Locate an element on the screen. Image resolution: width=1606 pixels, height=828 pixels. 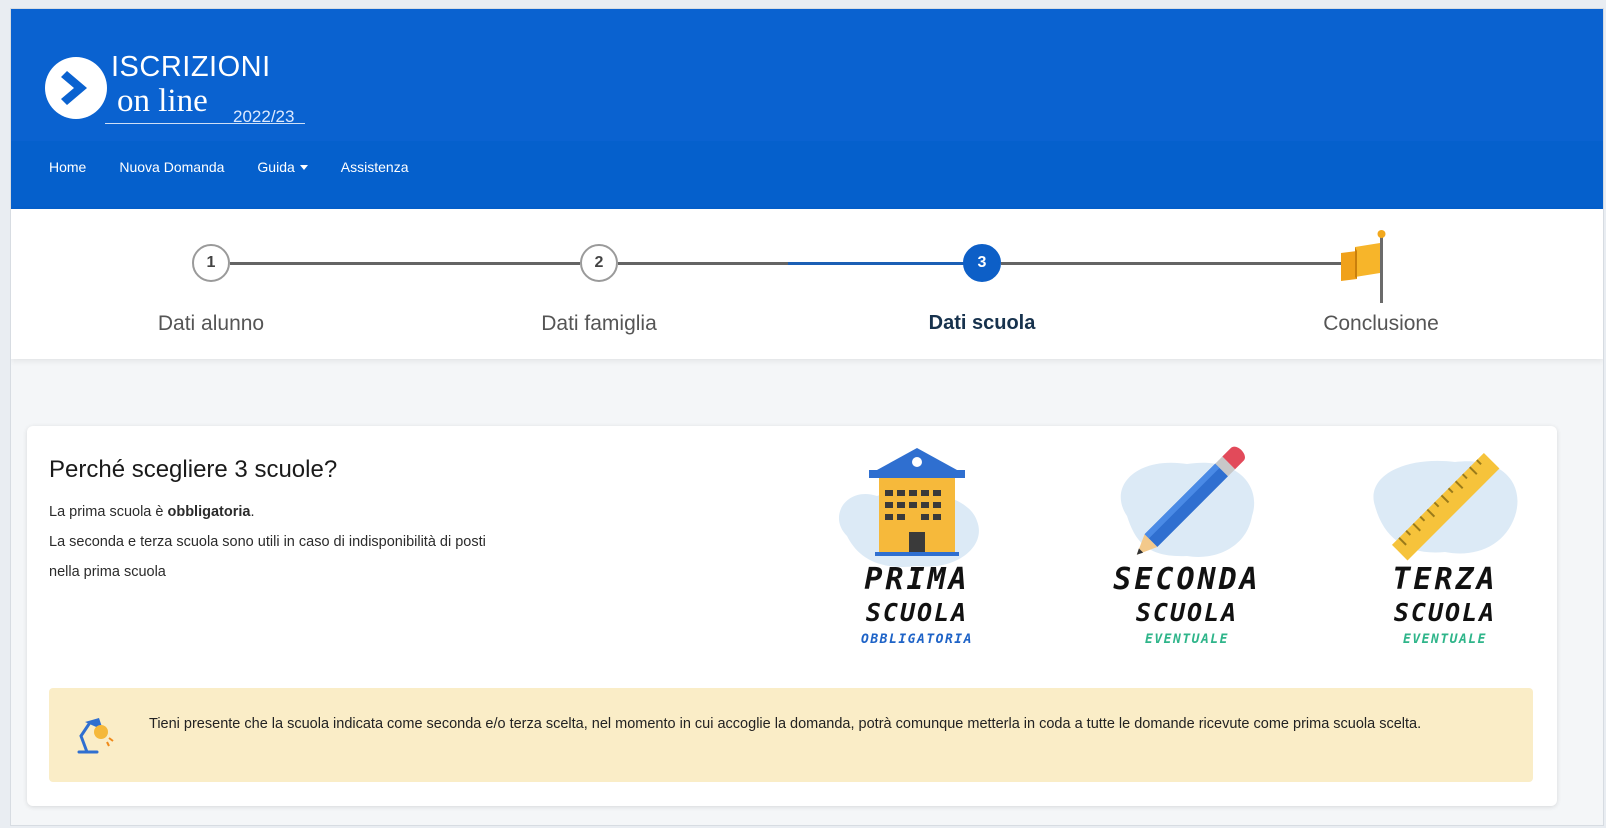
nav-nuova-domanda: Nuova Domanda is located at coordinates (171, 167).